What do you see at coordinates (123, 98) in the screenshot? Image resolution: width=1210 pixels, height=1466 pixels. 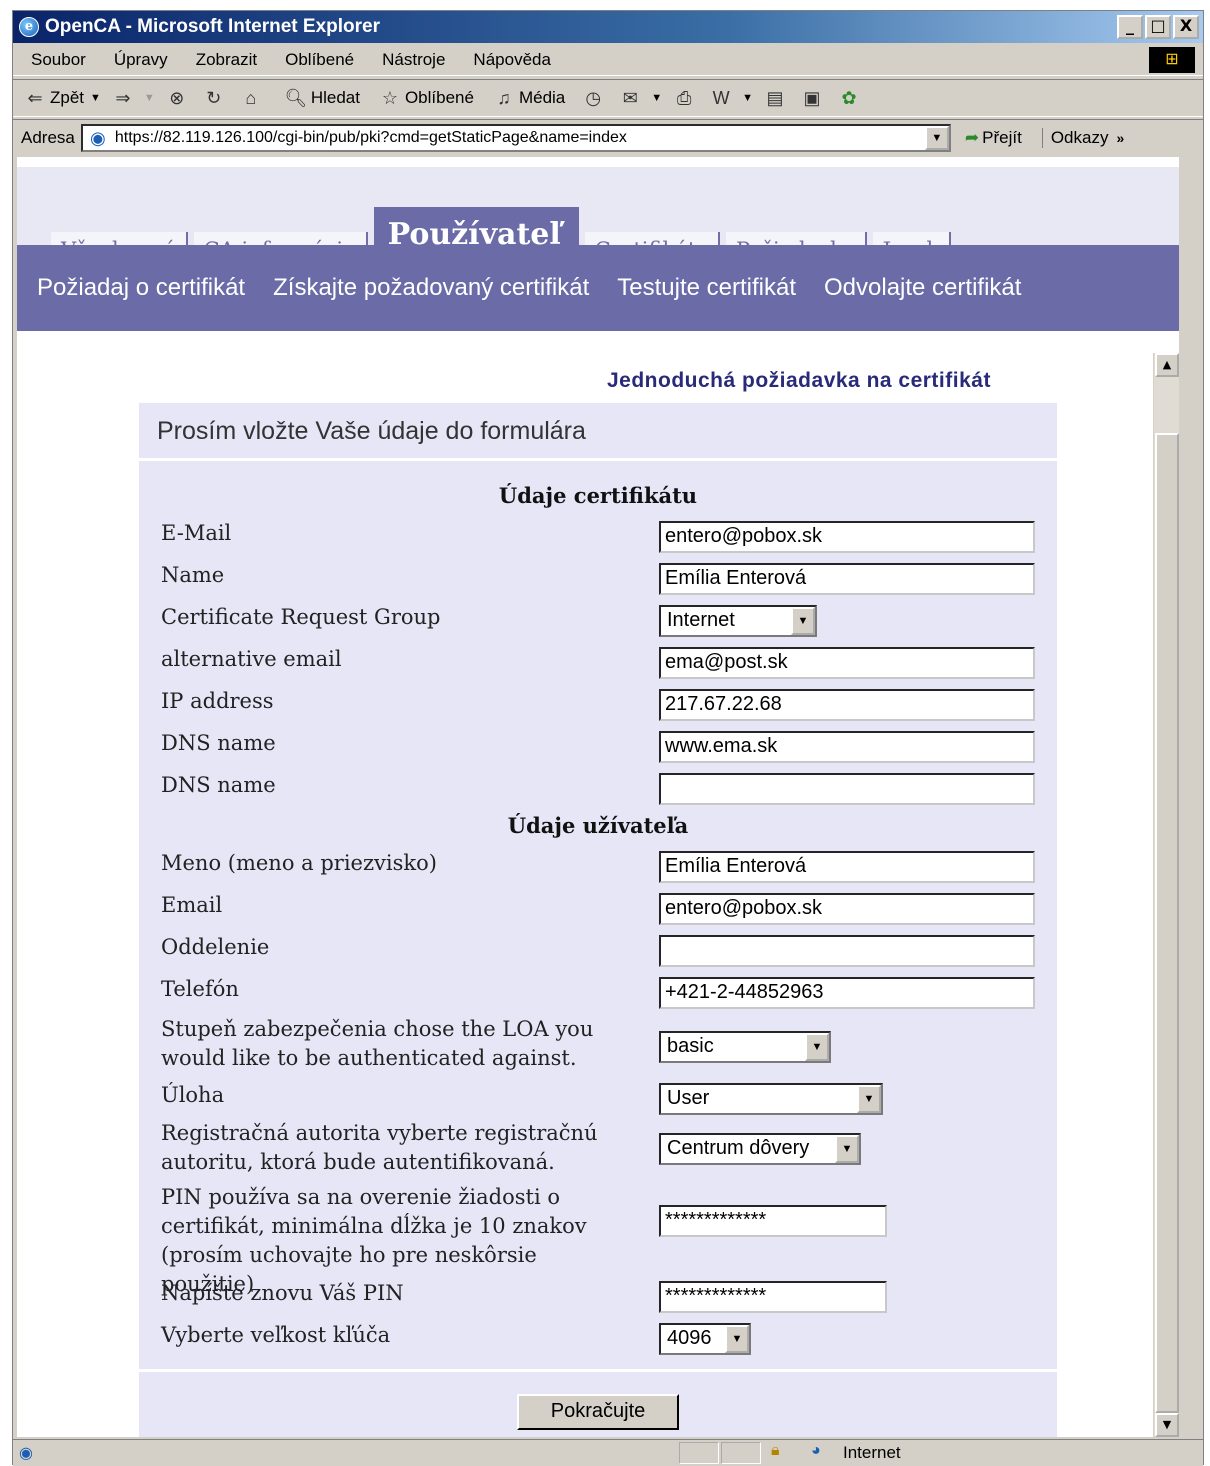 I see `forward-arrow-icon: ⇒` at bounding box center [123, 98].